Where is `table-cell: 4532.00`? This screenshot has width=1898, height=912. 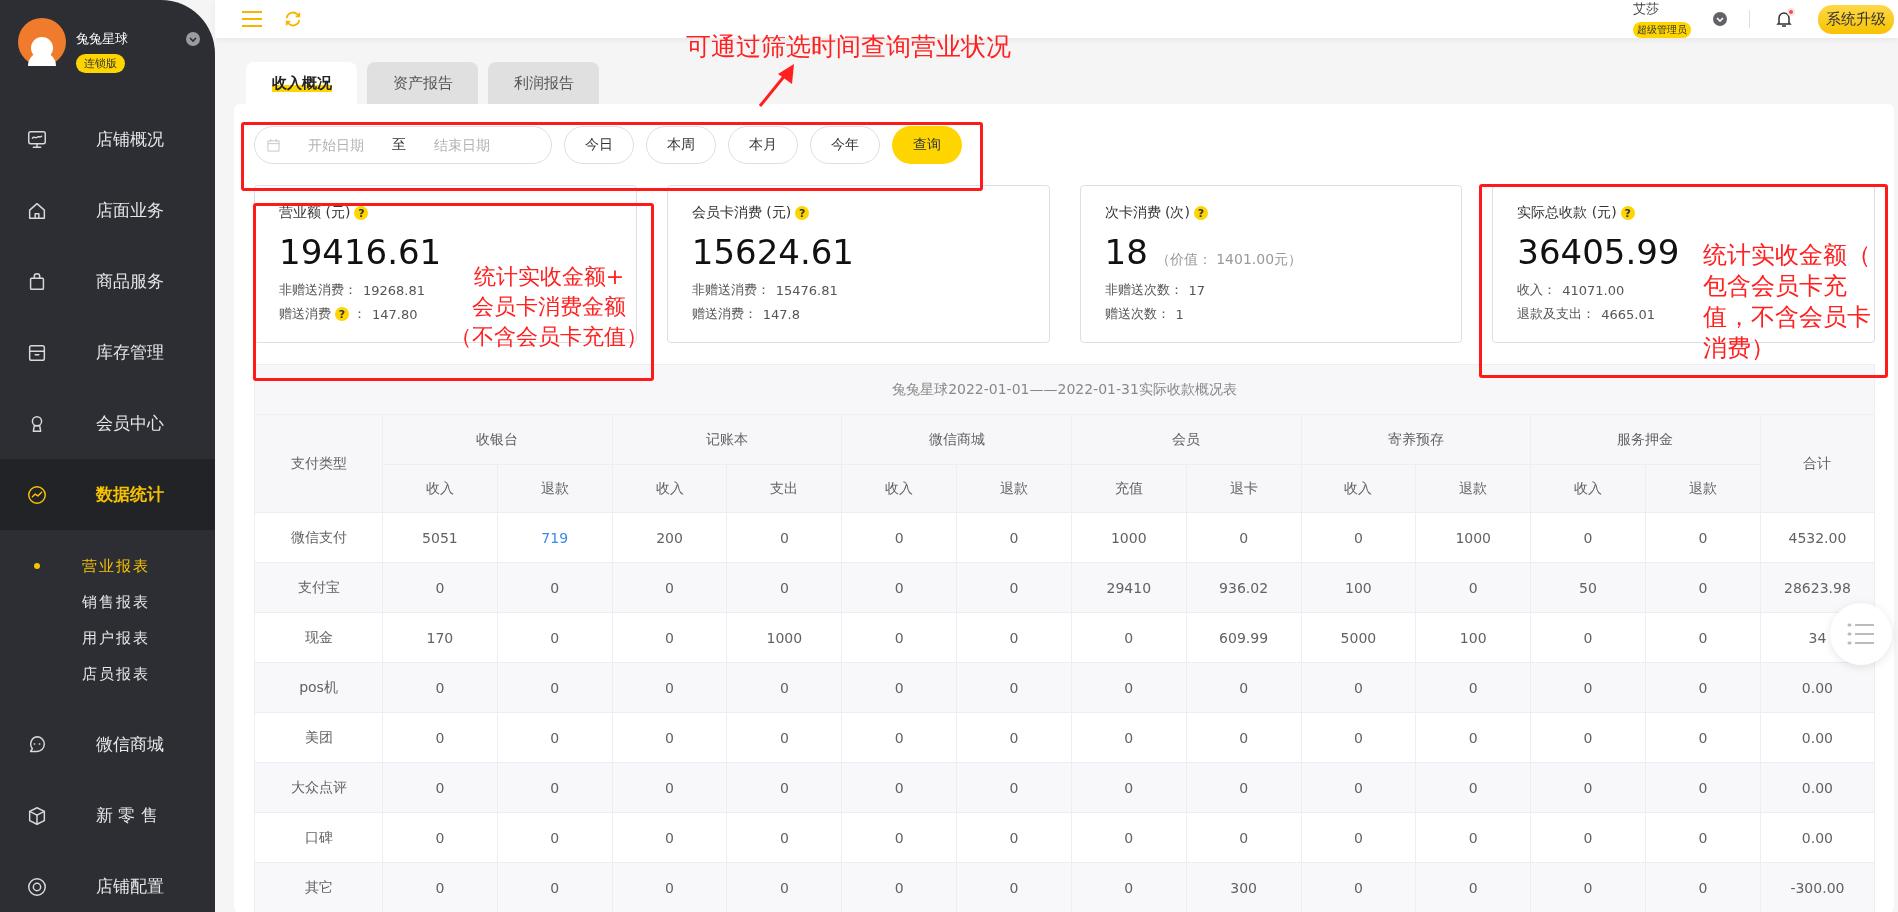 table-cell: 4532.00 is located at coordinates (1817, 537).